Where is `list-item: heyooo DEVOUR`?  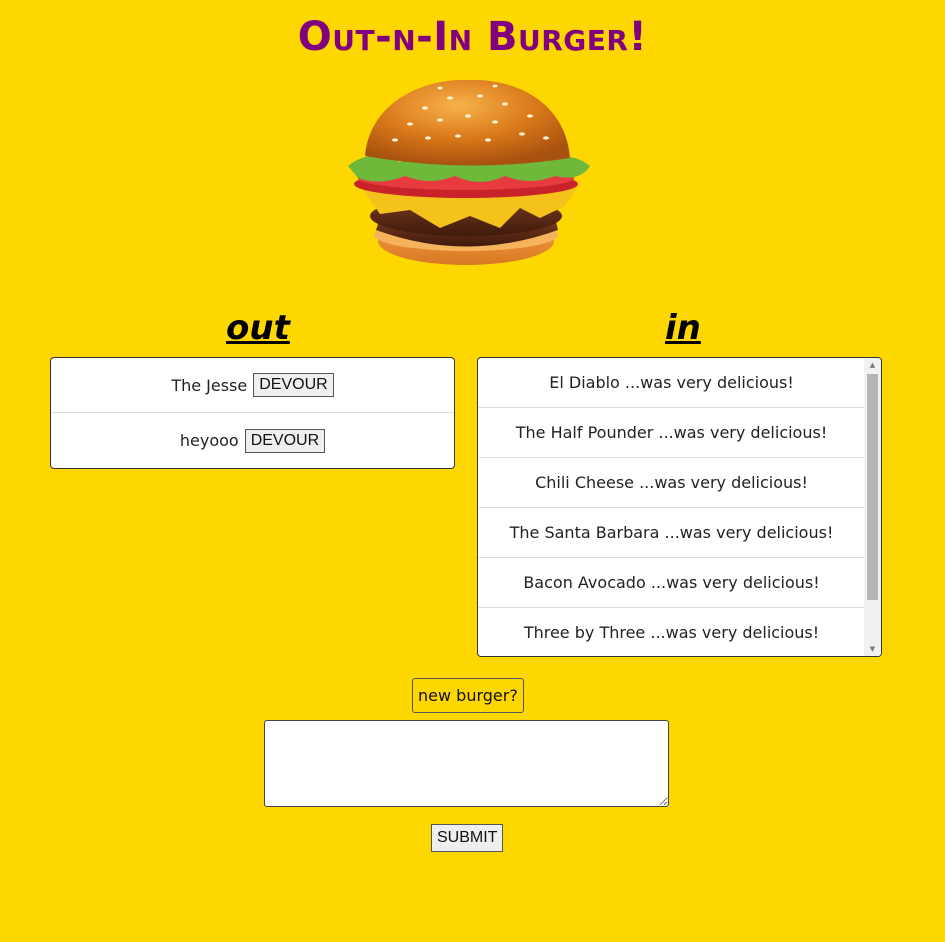 list-item: heyooo DEVOUR is located at coordinates (252, 440).